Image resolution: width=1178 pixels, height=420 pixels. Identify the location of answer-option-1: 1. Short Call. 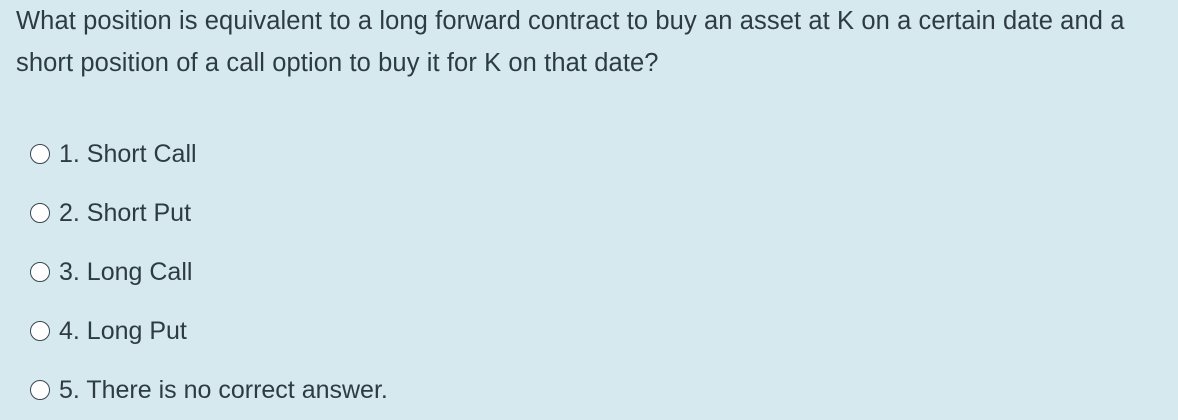
(209, 154).